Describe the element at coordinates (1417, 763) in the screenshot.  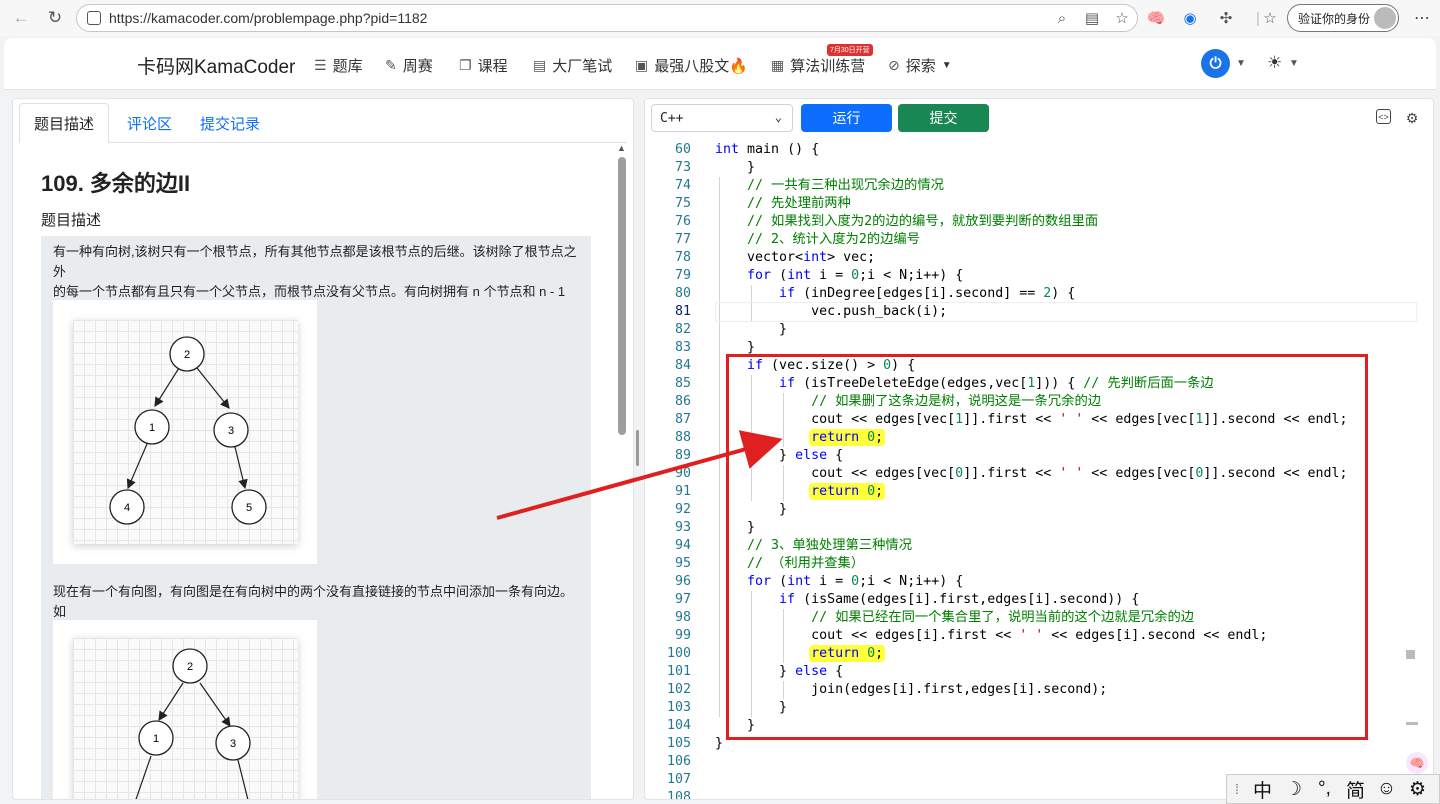
I see `assistant-brain-icon: 🧠` at that location.